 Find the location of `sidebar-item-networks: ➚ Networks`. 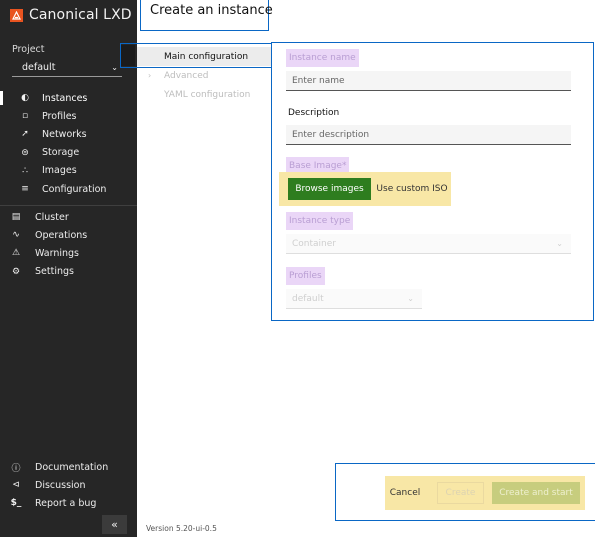

sidebar-item-networks: ➚ Networks is located at coordinates (68, 134).